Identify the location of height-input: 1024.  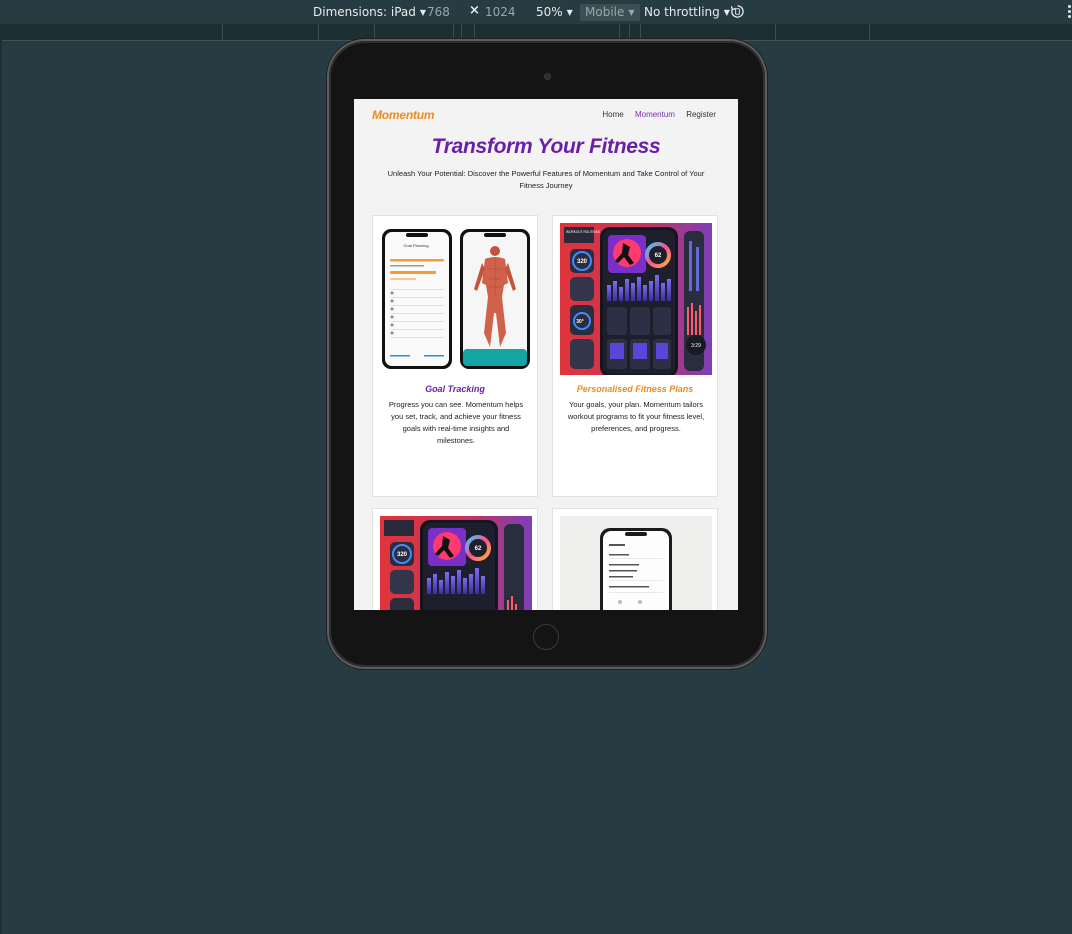
(500, 12).